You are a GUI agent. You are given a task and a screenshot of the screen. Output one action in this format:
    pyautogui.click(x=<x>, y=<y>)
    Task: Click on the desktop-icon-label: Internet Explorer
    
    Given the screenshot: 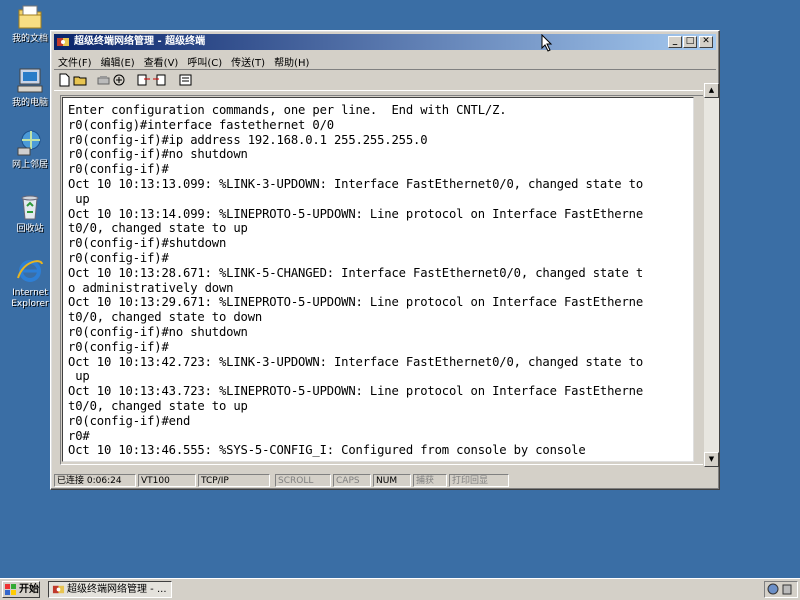 What is the action you would take?
    pyautogui.click(x=30, y=298)
    